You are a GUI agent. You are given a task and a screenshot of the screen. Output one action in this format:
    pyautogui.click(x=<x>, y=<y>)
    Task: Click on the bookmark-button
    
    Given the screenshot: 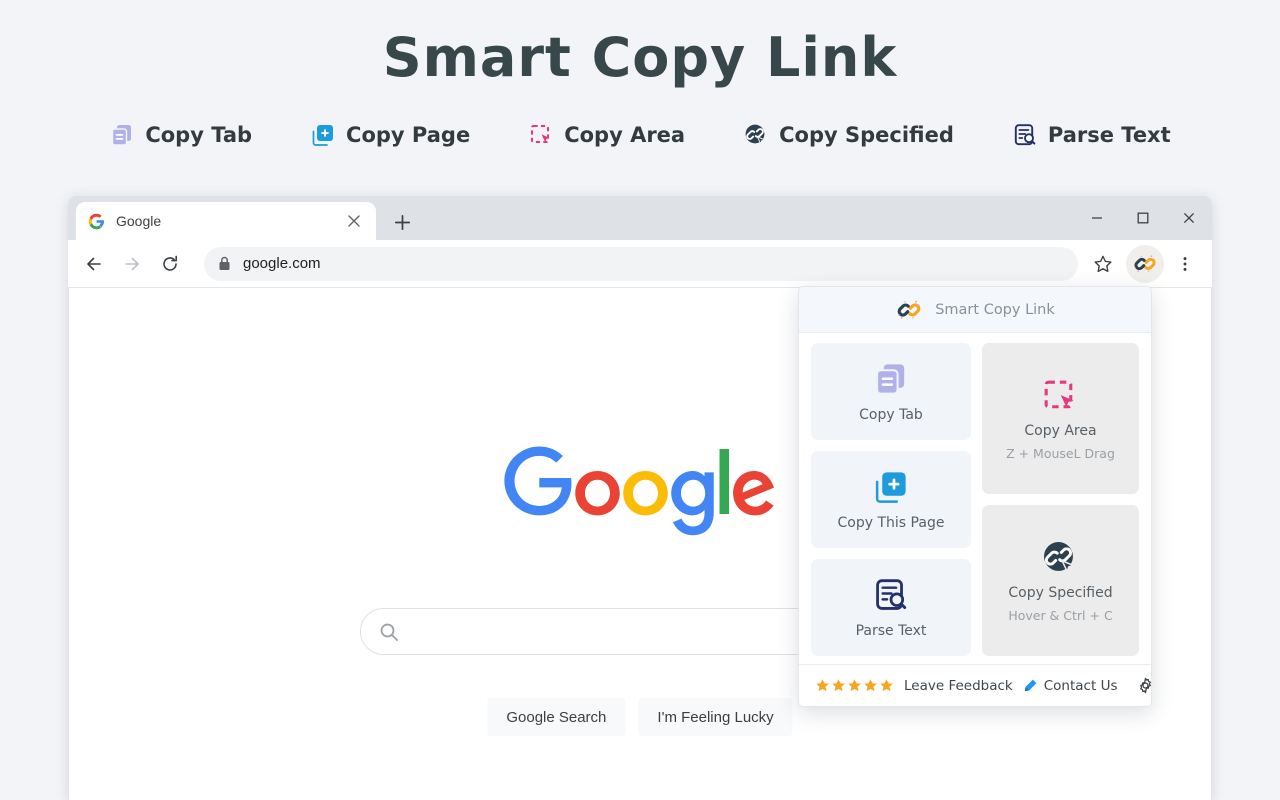 What is the action you would take?
    pyautogui.click(x=1103, y=264)
    